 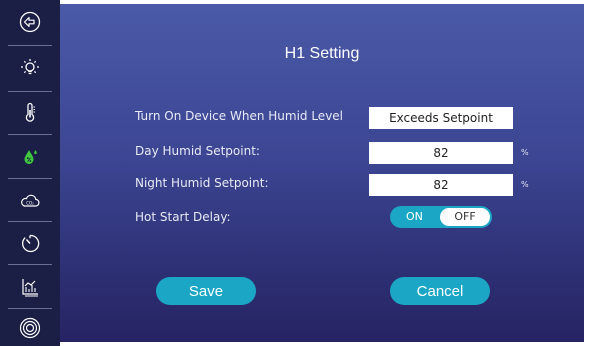 I want to click on svg-text: CO₂, so click(x=30, y=202).